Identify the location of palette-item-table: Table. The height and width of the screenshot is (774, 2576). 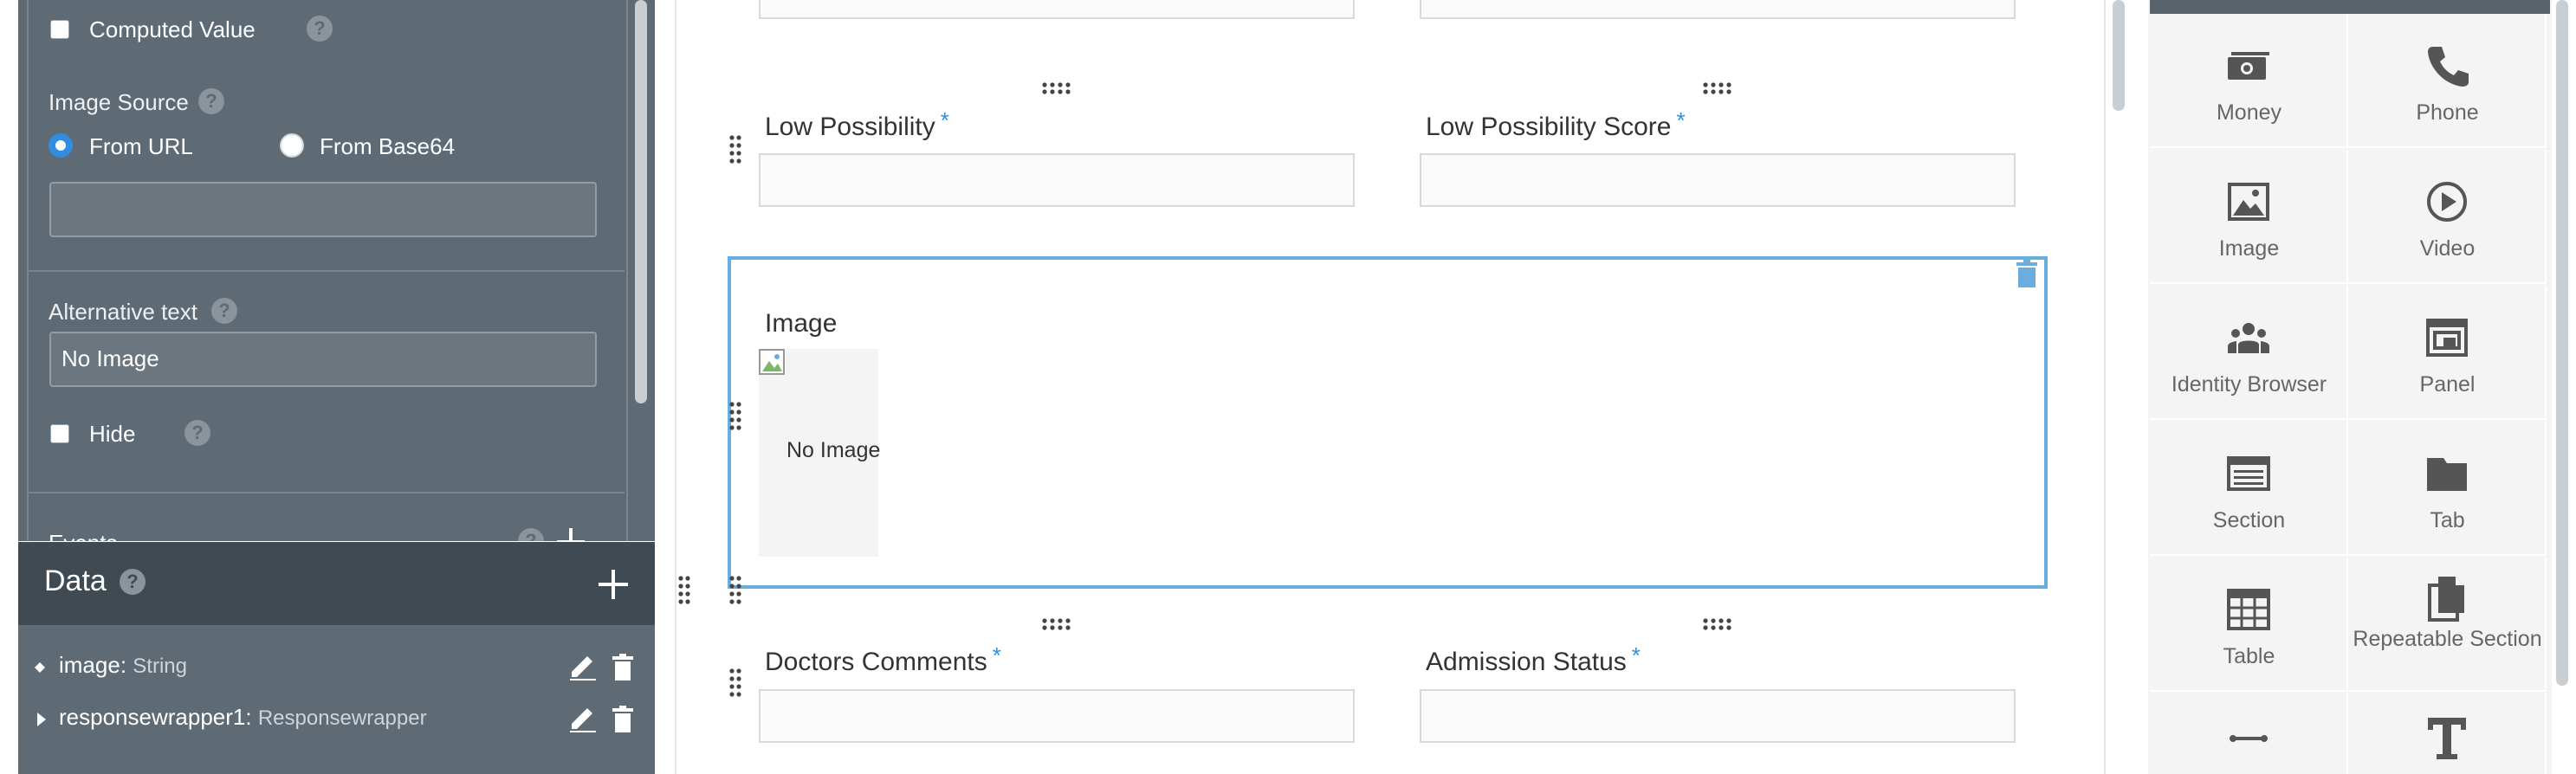
(2249, 625).